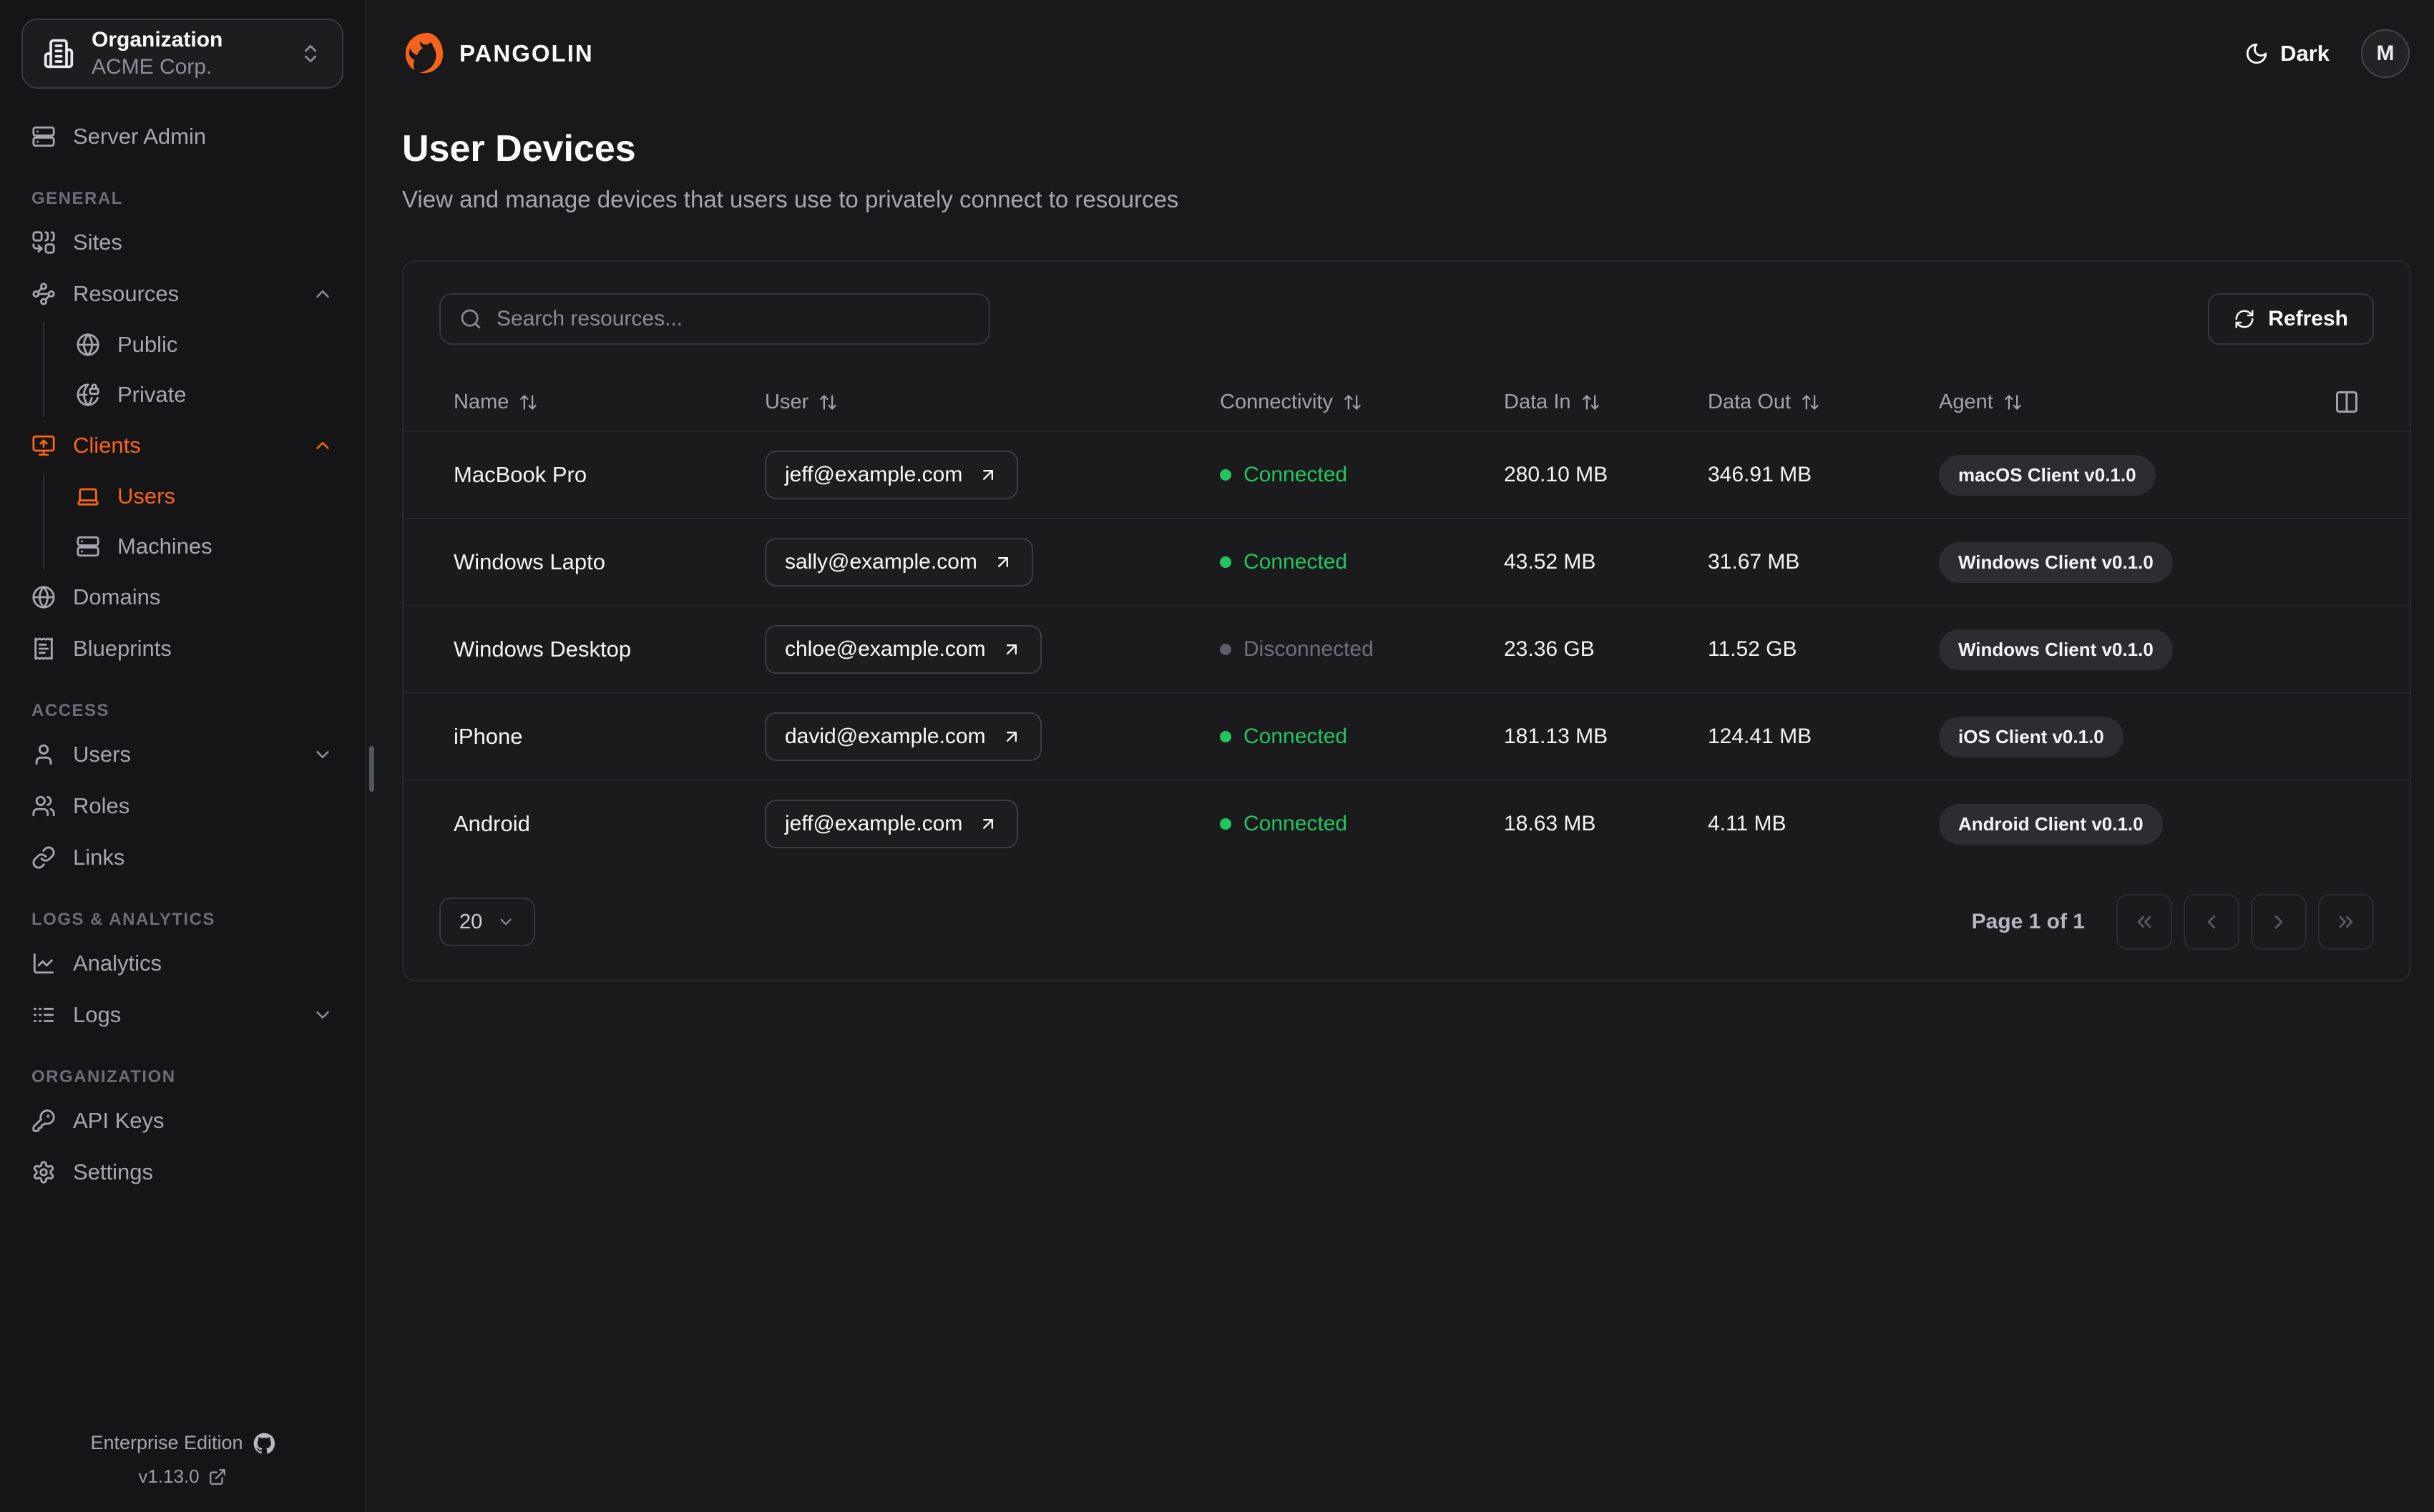 This screenshot has height=1512, width=2434. Describe the element at coordinates (166, 1442) in the screenshot. I see `edition-label: Enterprise Edition` at that location.